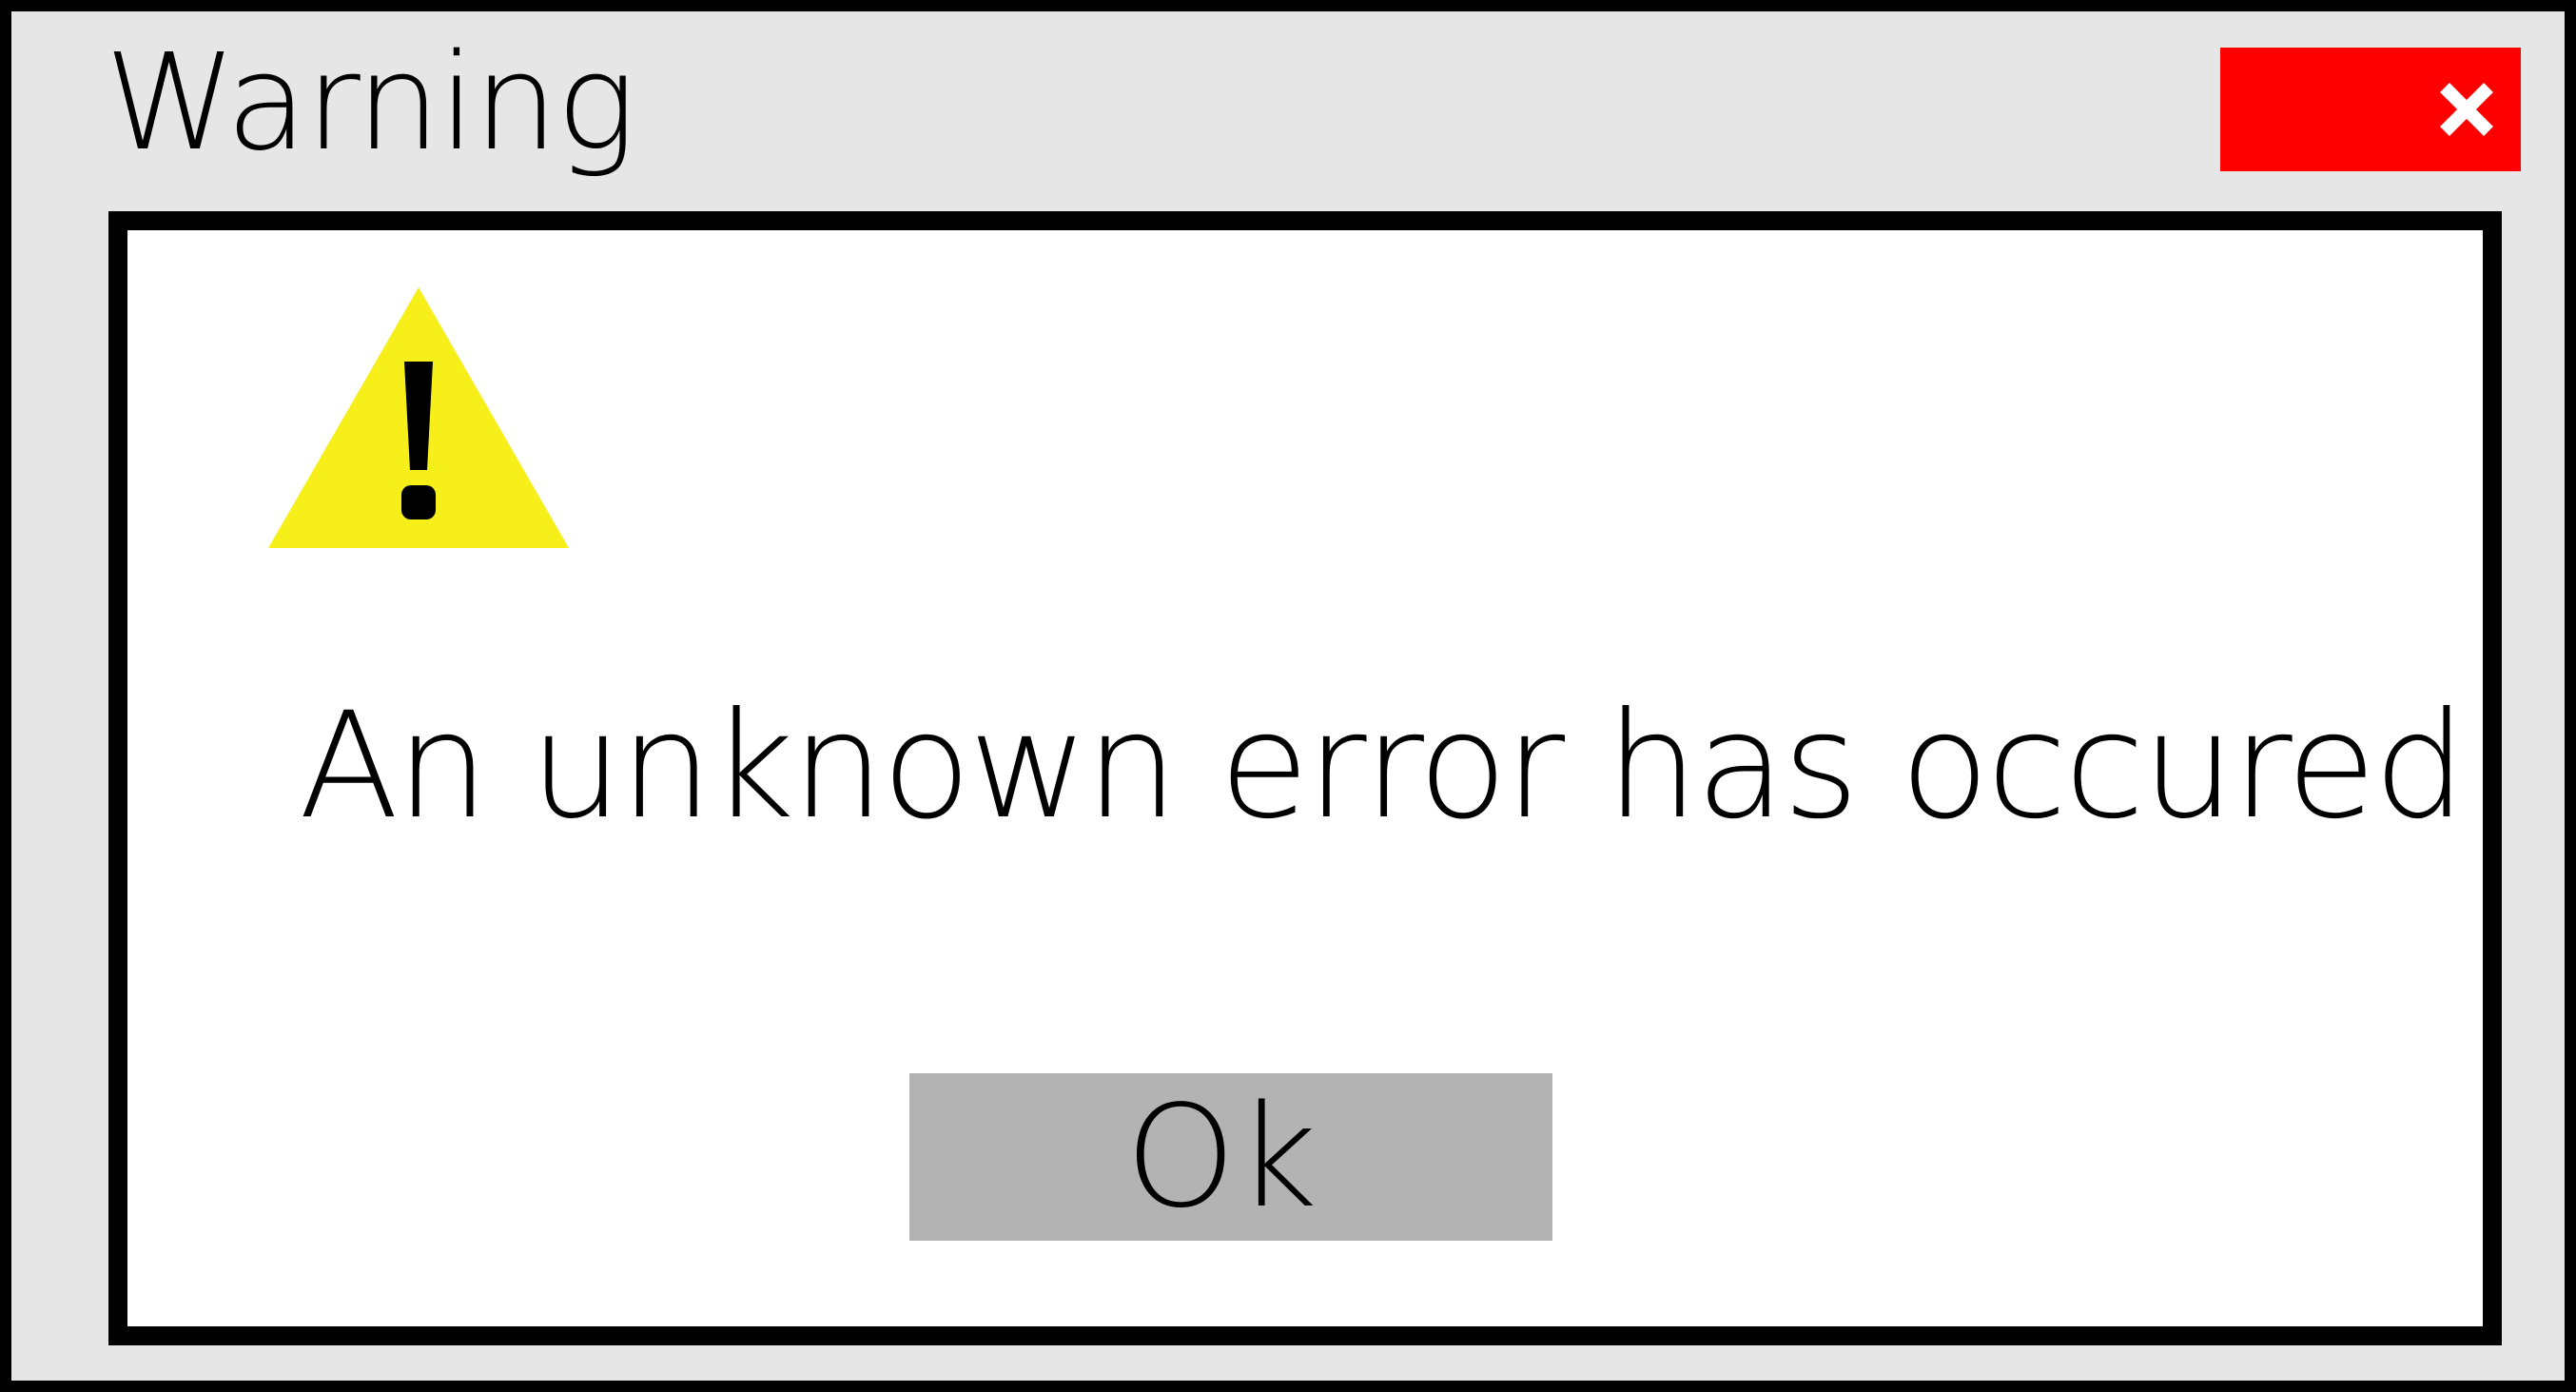 The width and height of the screenshot is (2576, 1392). I want to click on close-button, so click(2371, 109).